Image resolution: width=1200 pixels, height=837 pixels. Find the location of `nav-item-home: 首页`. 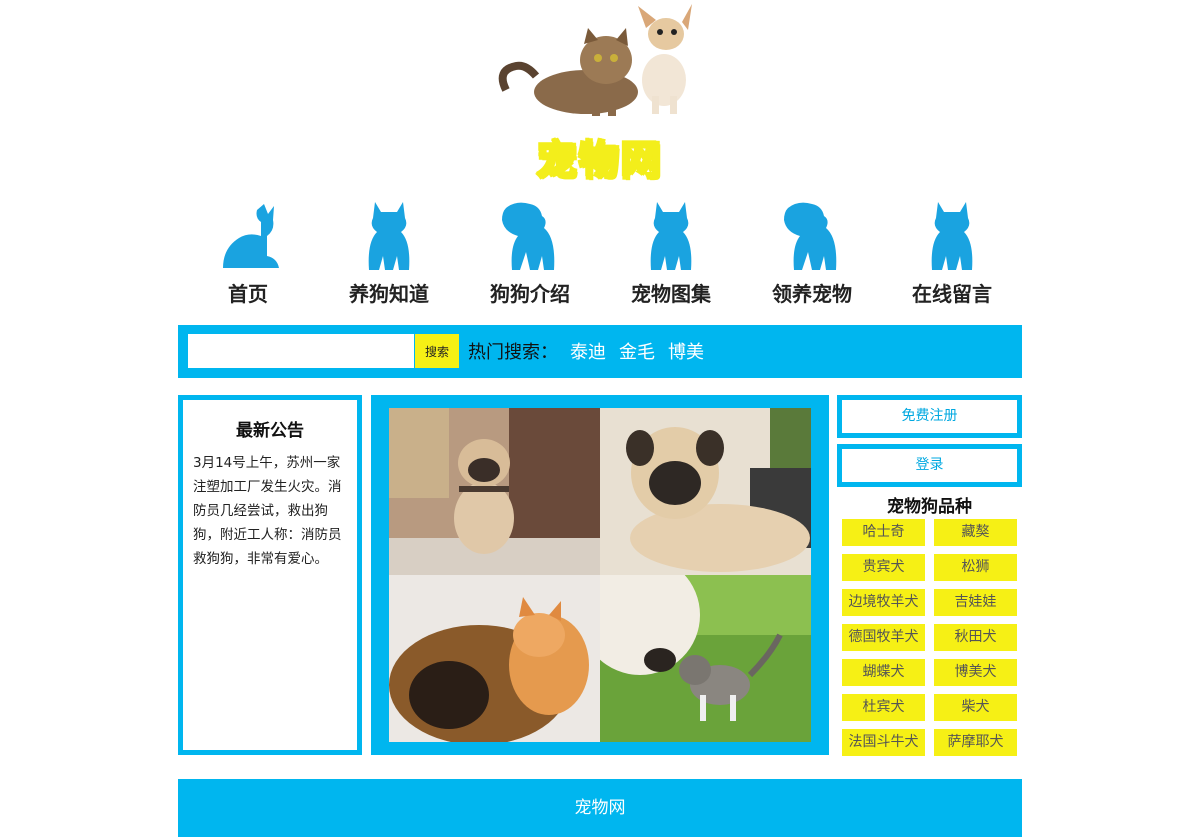

nav-item-home: 首页 is located at coordinates (248, 256).